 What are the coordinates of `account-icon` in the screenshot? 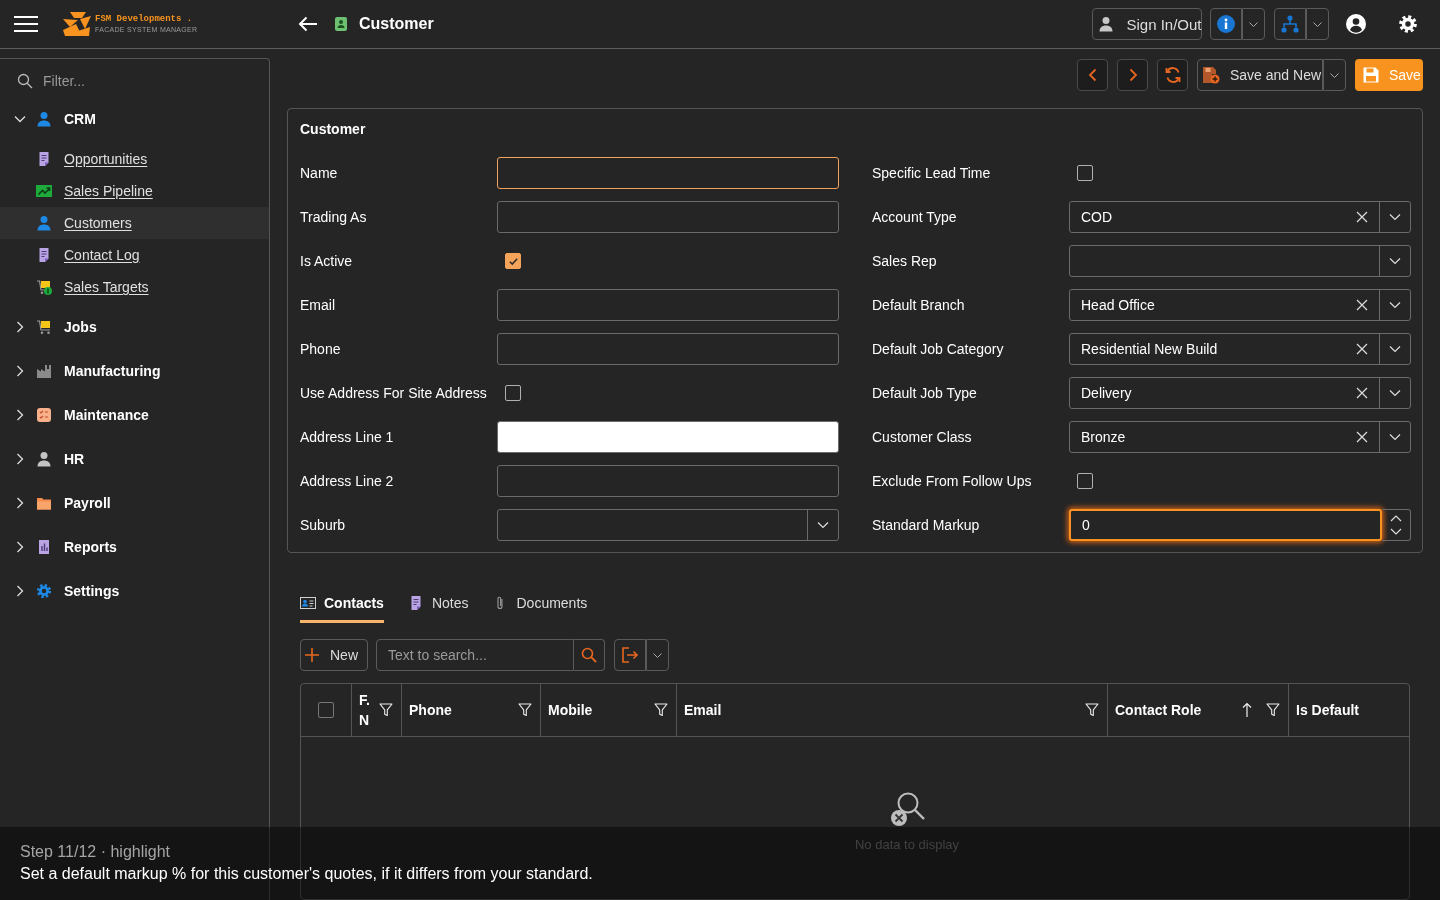 It's located at (1356, 24).